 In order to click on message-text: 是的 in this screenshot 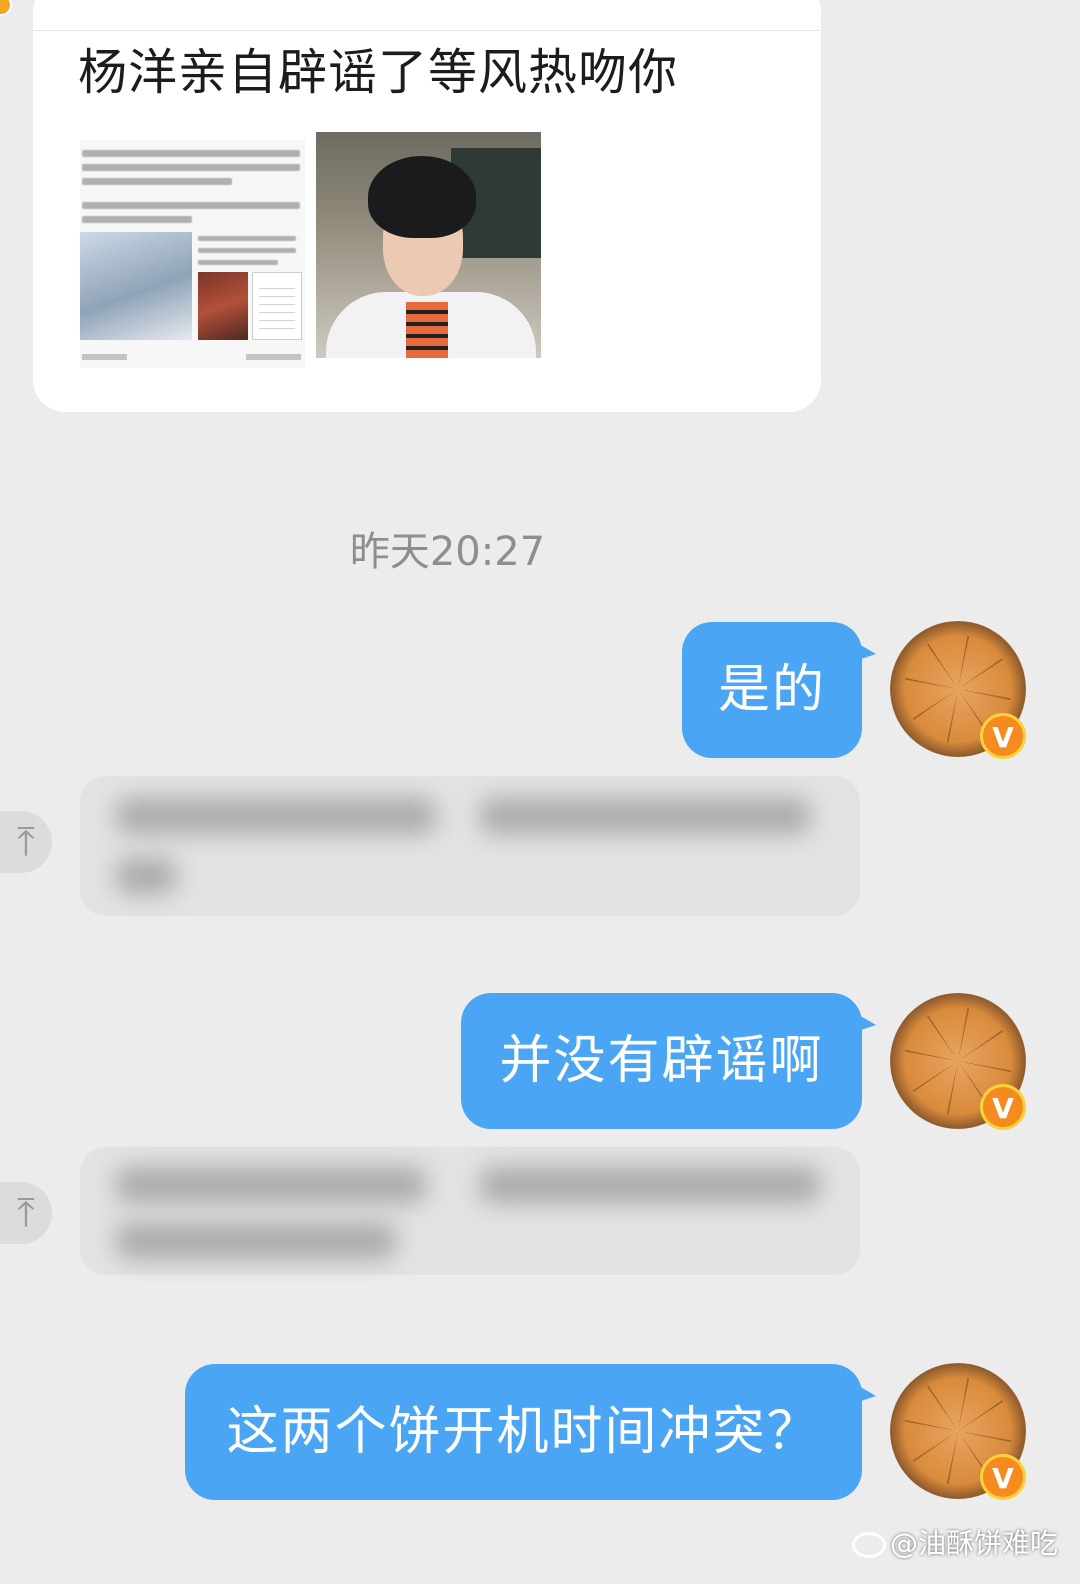, I will do `click(771, 690)`.